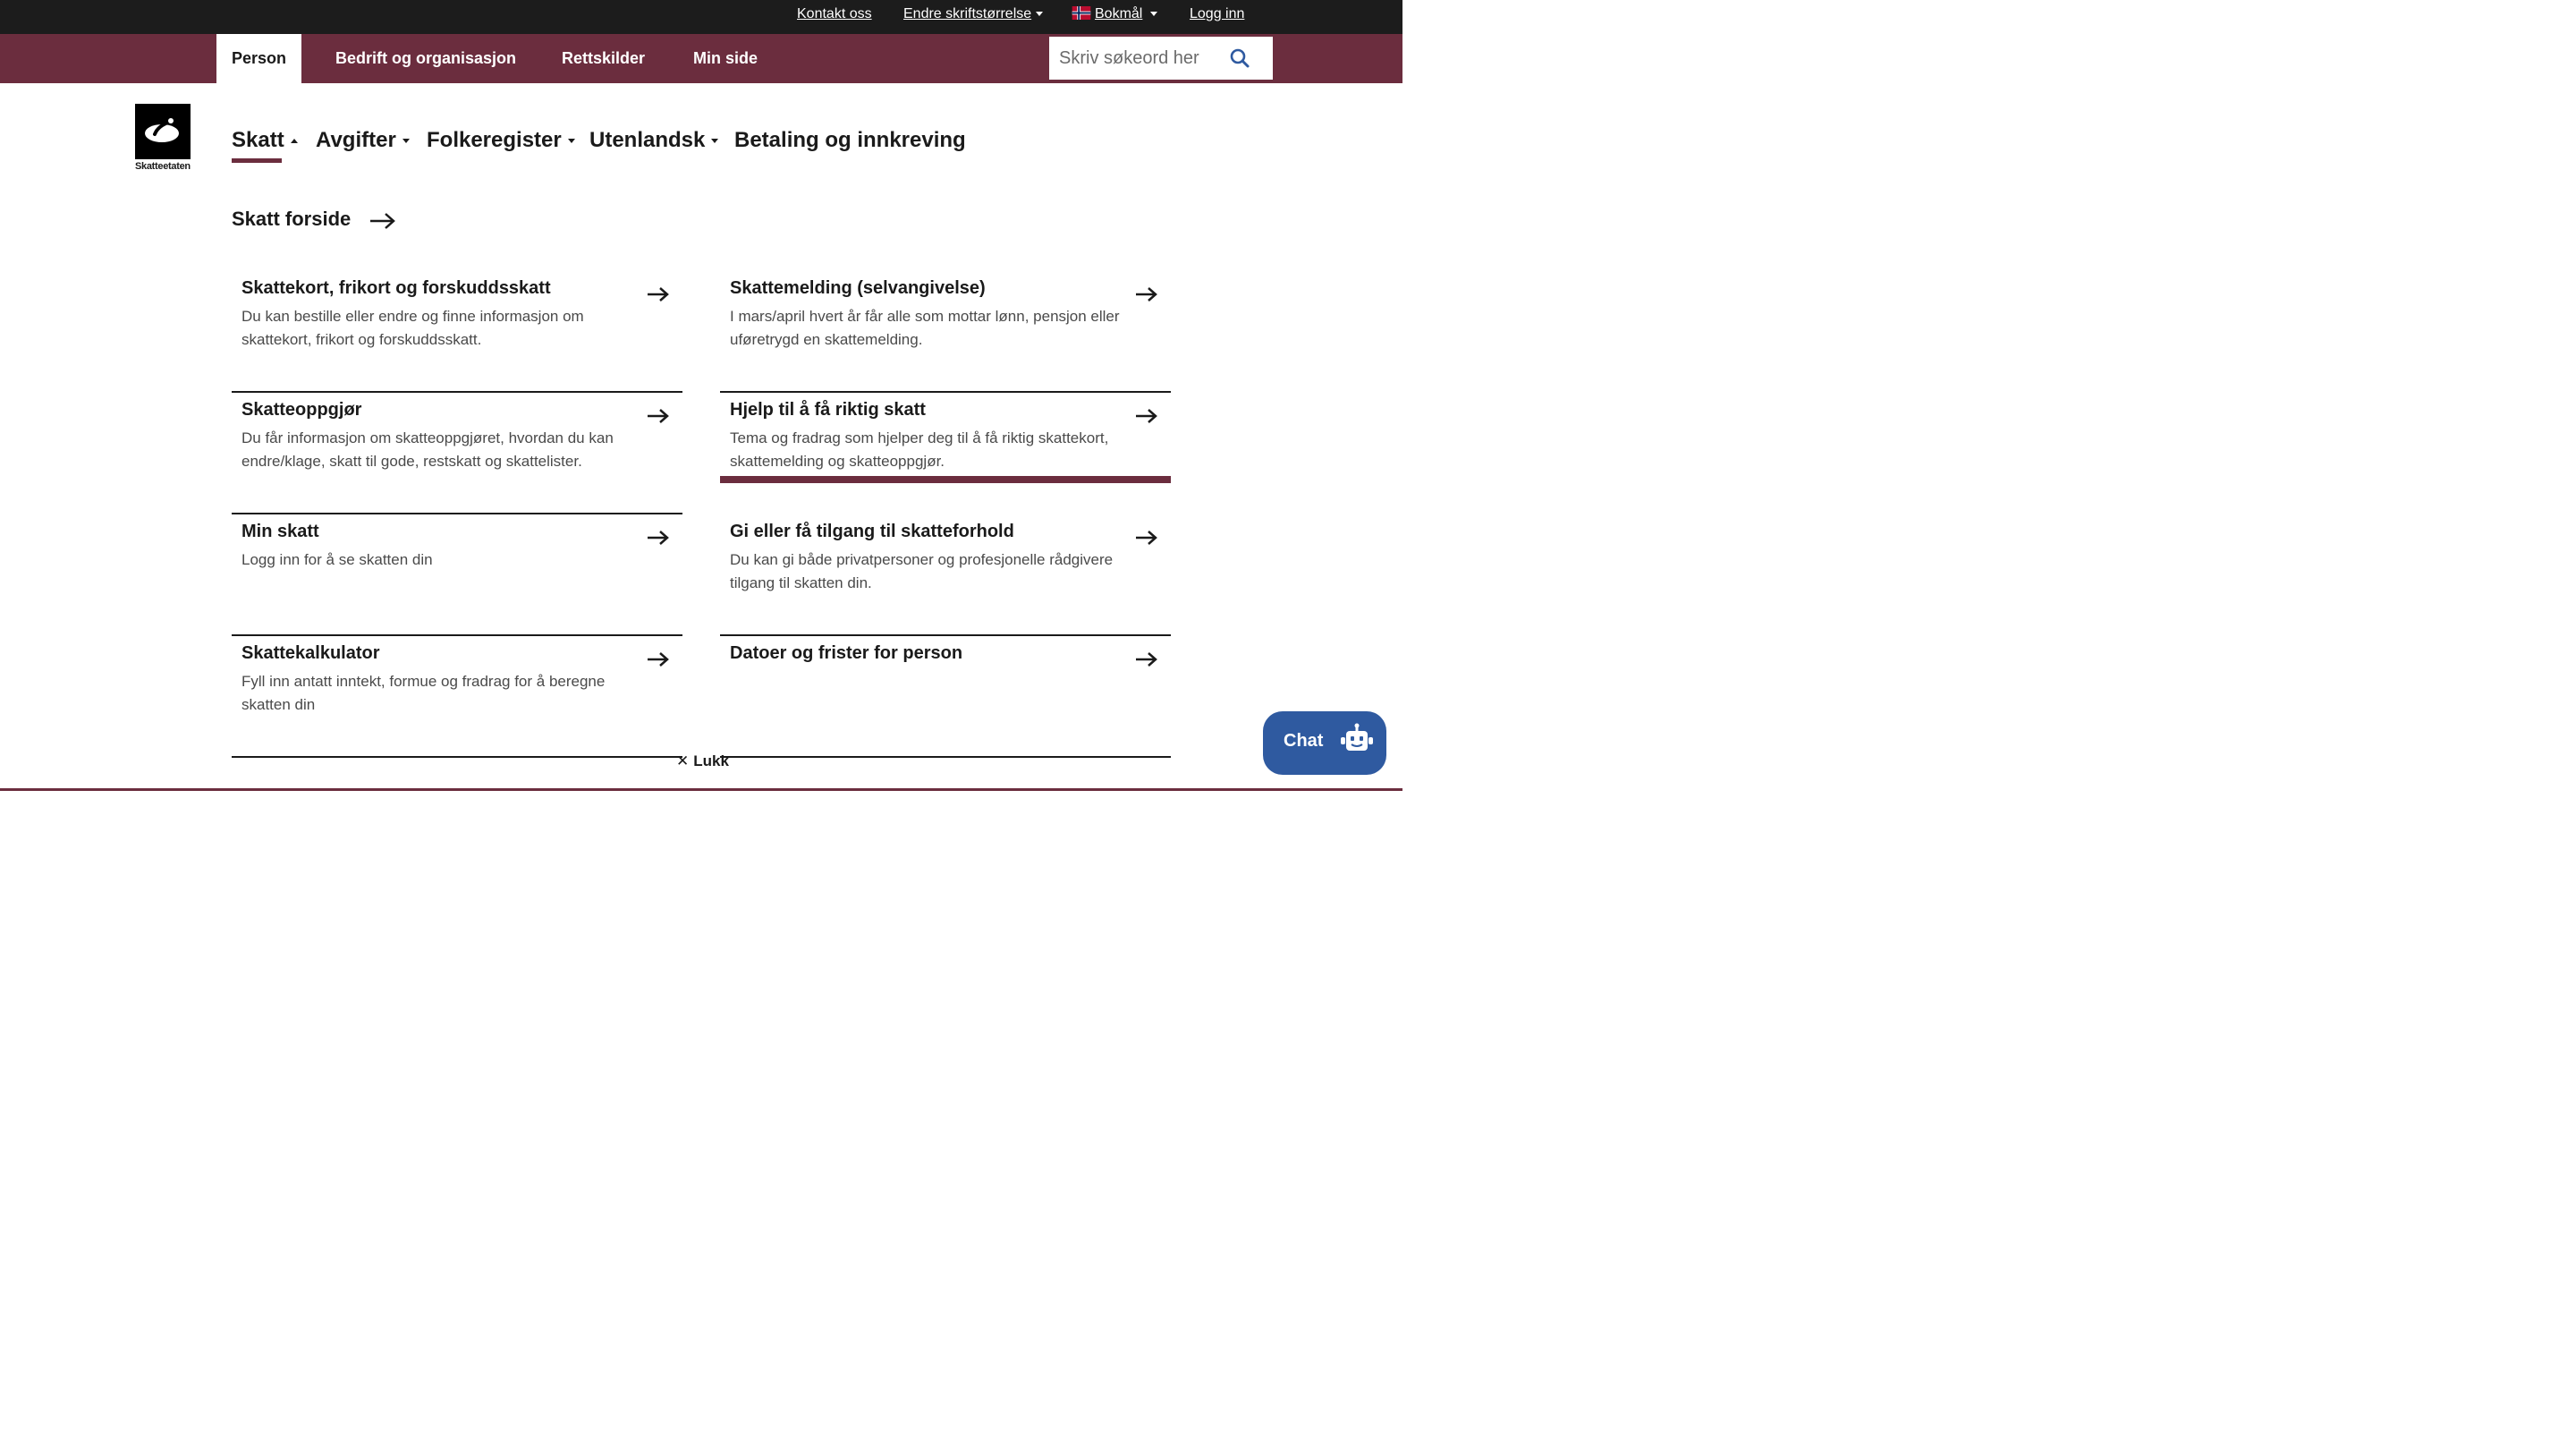 This screenshot has height=1453, width=2576. I want to click on chatbot-icon, so click(1357, 737).